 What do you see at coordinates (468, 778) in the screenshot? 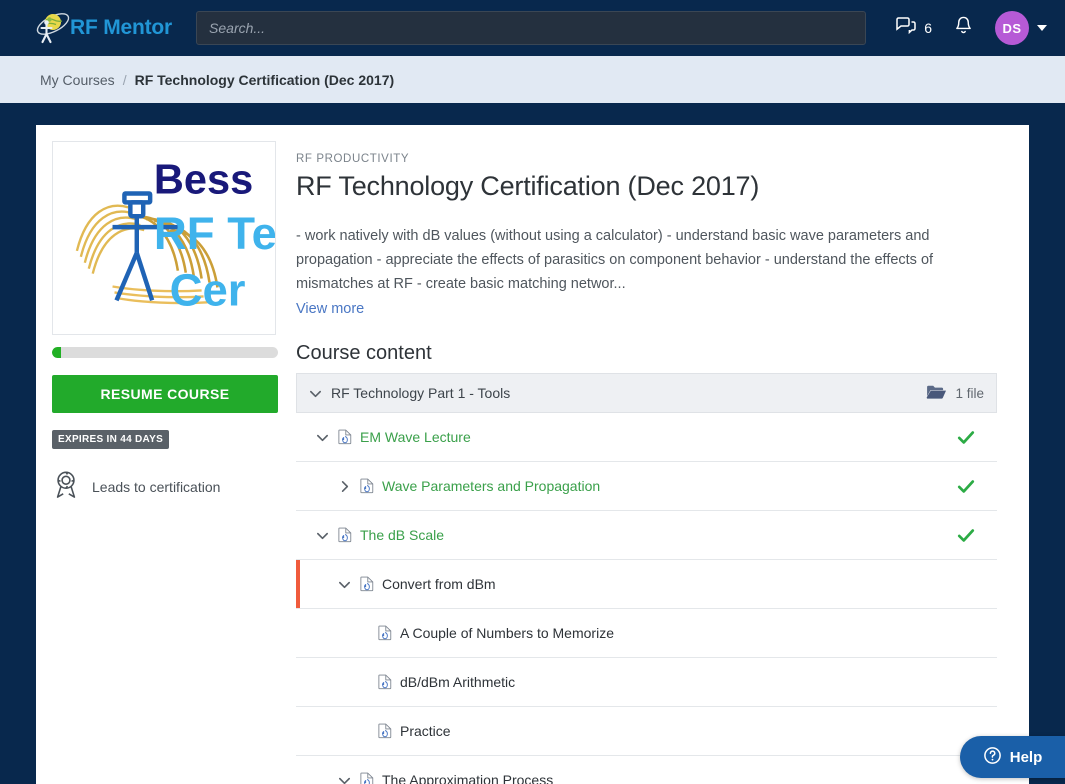
I see `topic-label: The Approximation Process` at bounding box center [468, 778].